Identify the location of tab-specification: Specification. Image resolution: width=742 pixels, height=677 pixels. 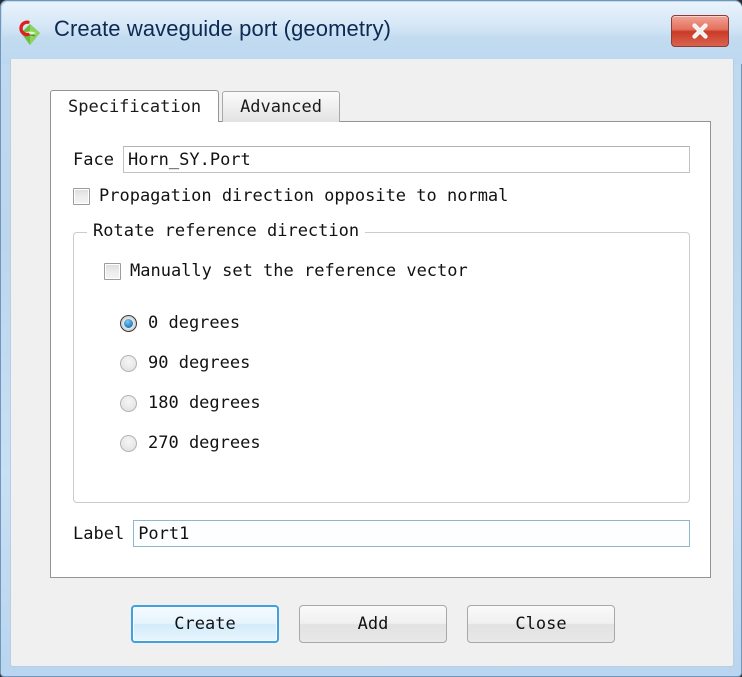
(135, 106).